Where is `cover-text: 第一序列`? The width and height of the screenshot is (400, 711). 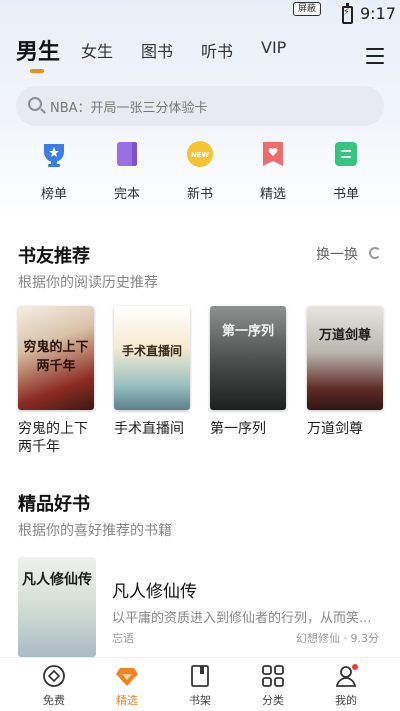
cover-text: 第一序列 is located at coordinates (247, 331).